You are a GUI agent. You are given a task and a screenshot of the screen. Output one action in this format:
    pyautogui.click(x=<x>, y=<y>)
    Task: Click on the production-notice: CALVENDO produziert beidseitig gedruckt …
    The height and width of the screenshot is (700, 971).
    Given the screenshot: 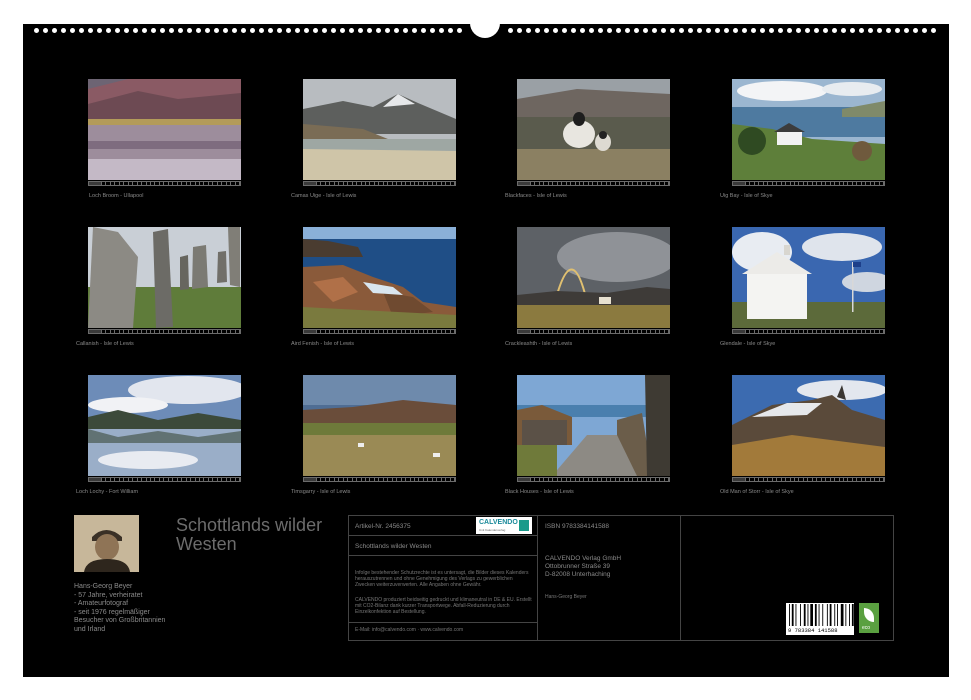 What is the action you would take?
    pyautogui.click(x=443, y=606)
    